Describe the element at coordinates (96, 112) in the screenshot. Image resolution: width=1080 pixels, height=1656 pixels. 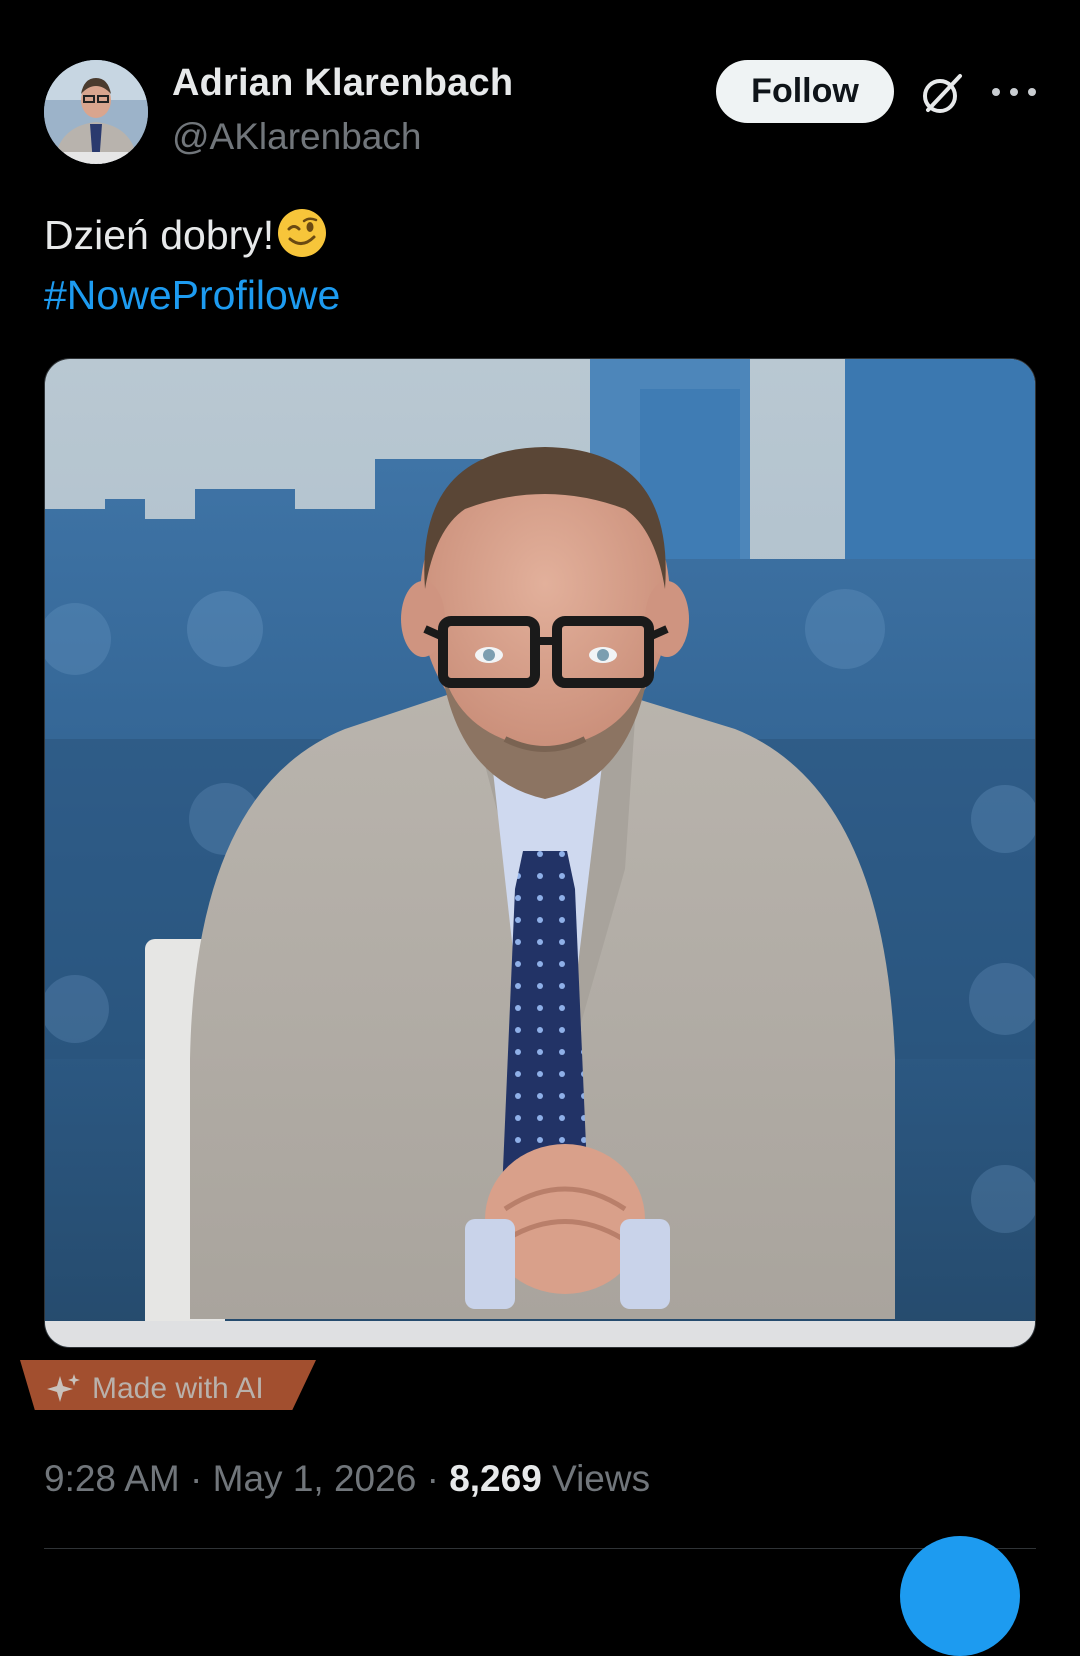
I see `author-avatar` at that location.